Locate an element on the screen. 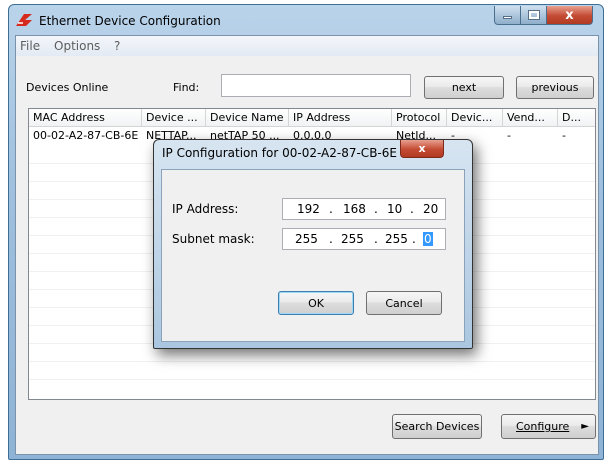  ok-button: OK is located at coordinates (316, 303).